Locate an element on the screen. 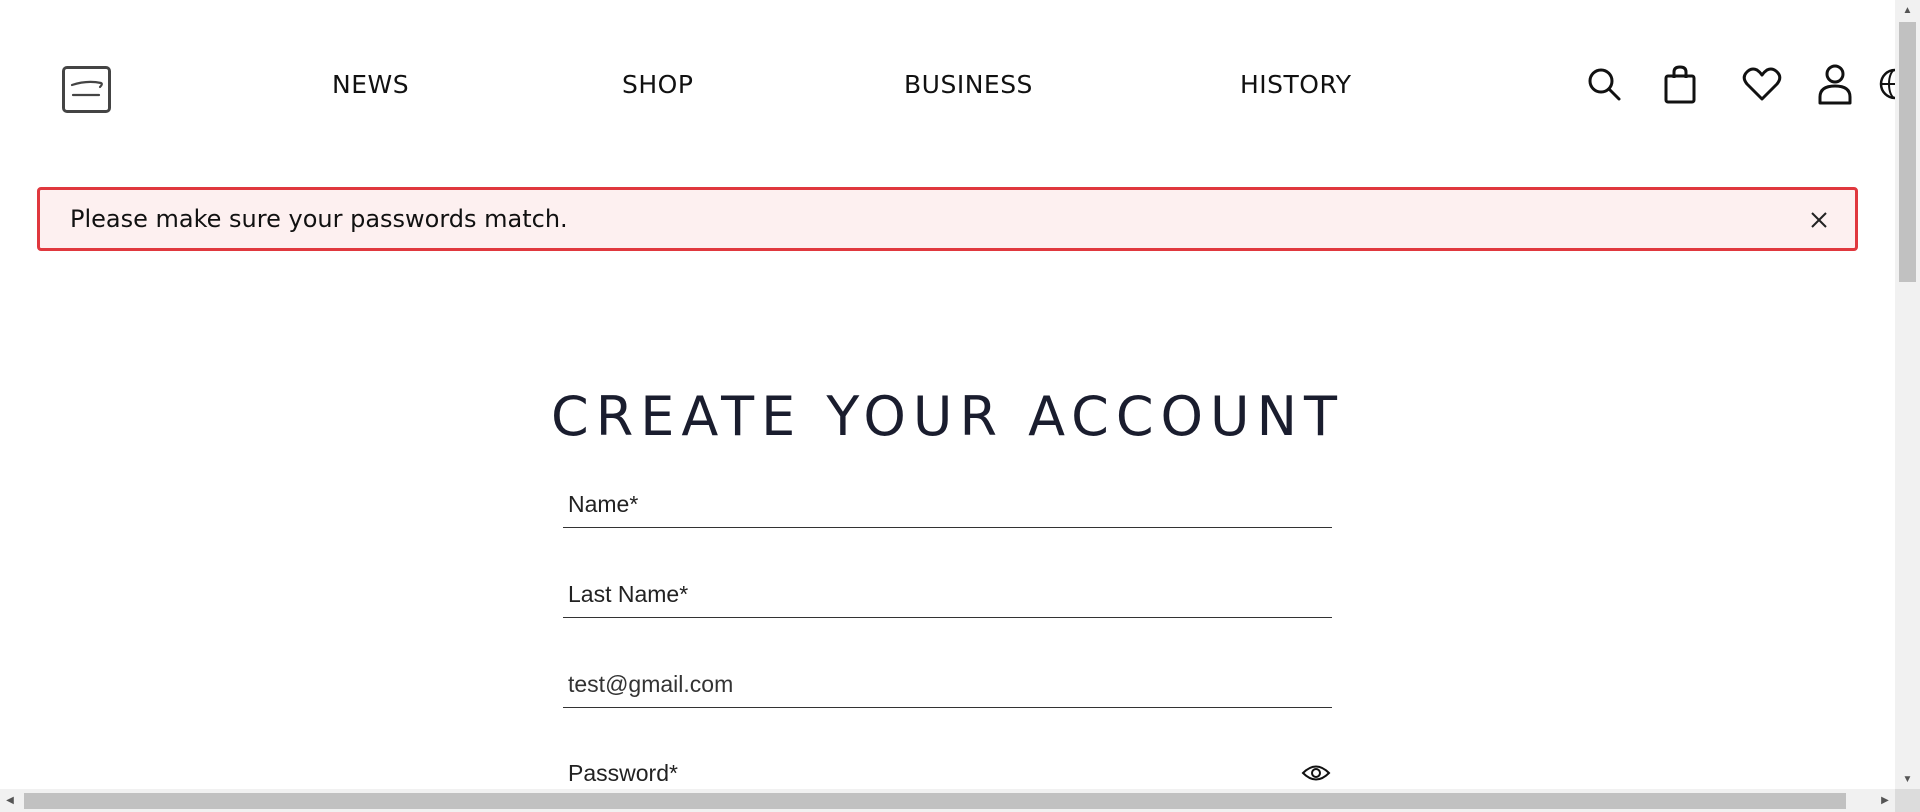 This screenshot has width=1920, height=812. search-icon is located at coordinates (1604, 84).